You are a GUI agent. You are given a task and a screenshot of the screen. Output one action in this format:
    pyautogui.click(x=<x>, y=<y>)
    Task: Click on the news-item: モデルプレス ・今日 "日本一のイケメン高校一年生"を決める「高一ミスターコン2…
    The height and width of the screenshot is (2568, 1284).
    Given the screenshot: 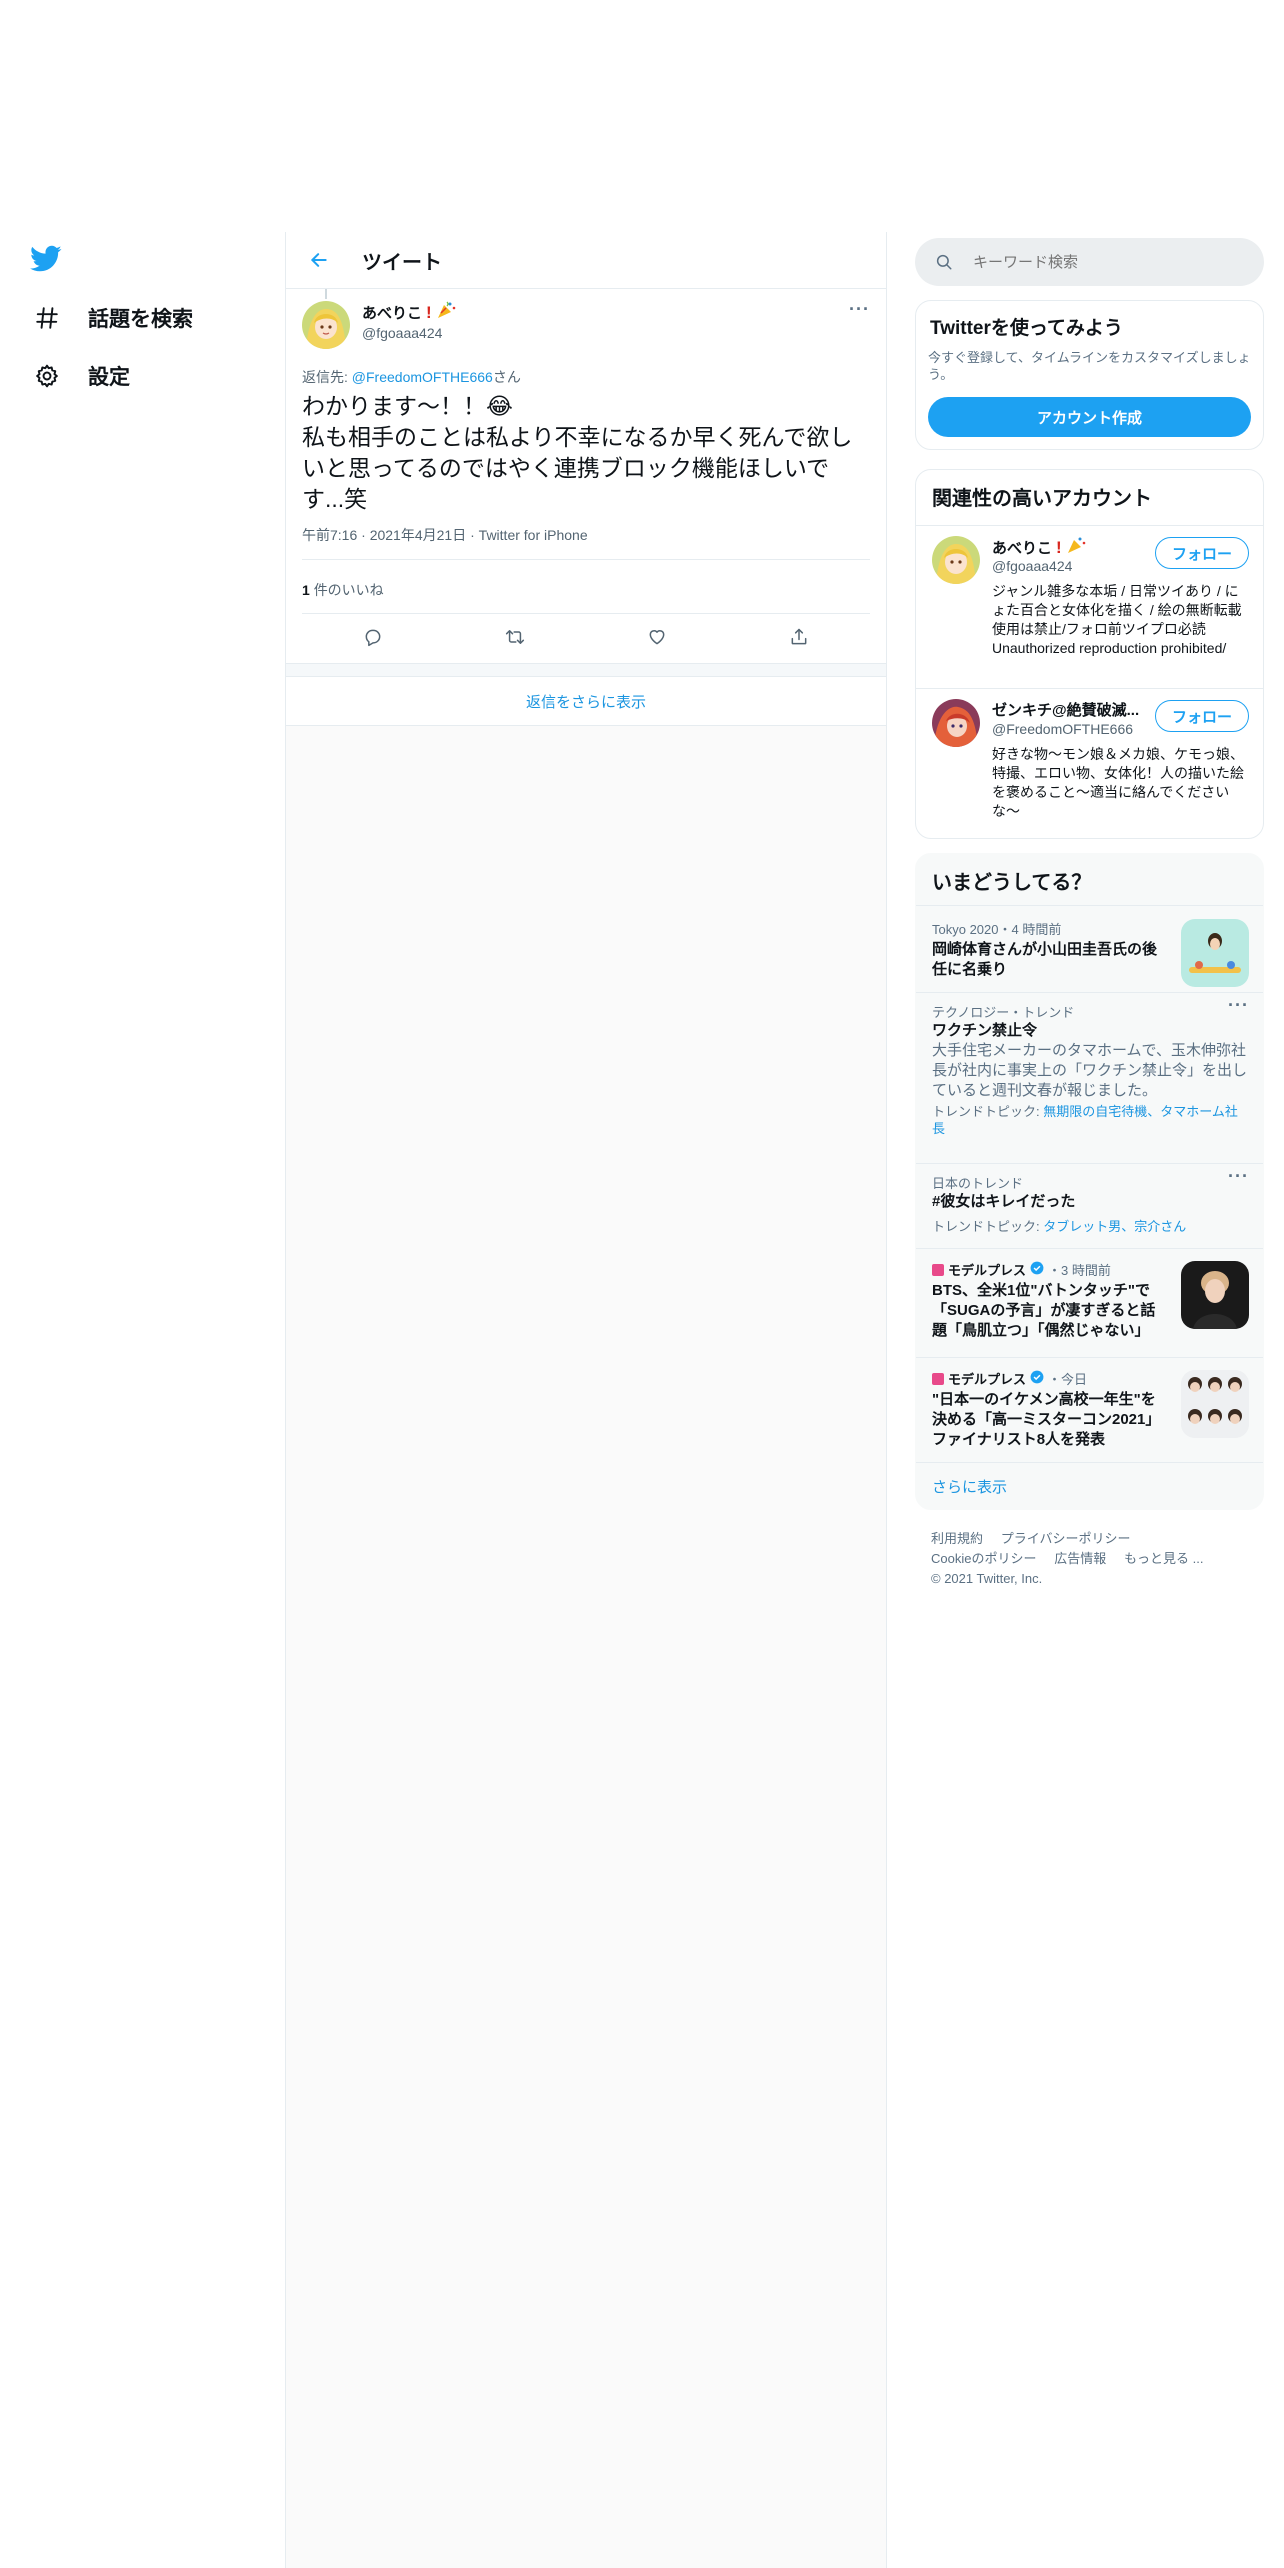 What is the action you would take?
    pyautogui.click(x=1089, y=1410)
    